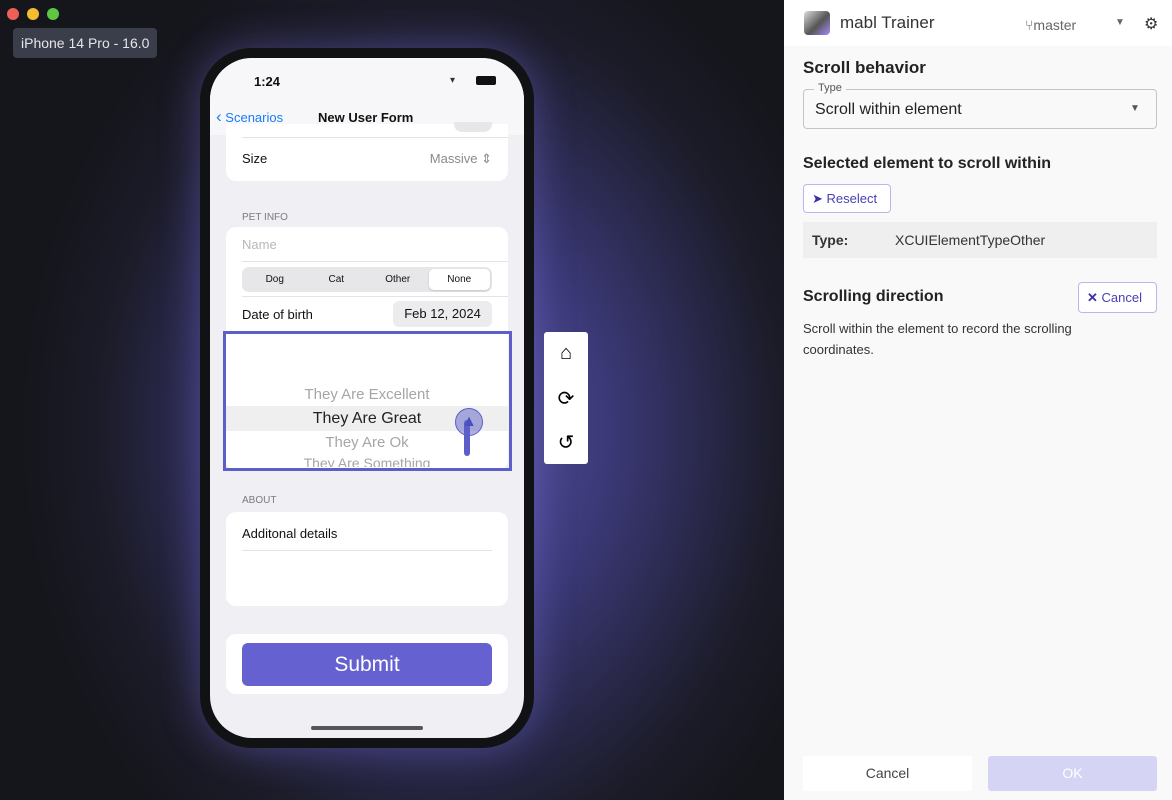 This screenshot has height=800, width=1172. What do you see at coordinates (864, 67) in the screenshot?
I see `section-title: Scroll behavior` at bounding box center [864, 67].